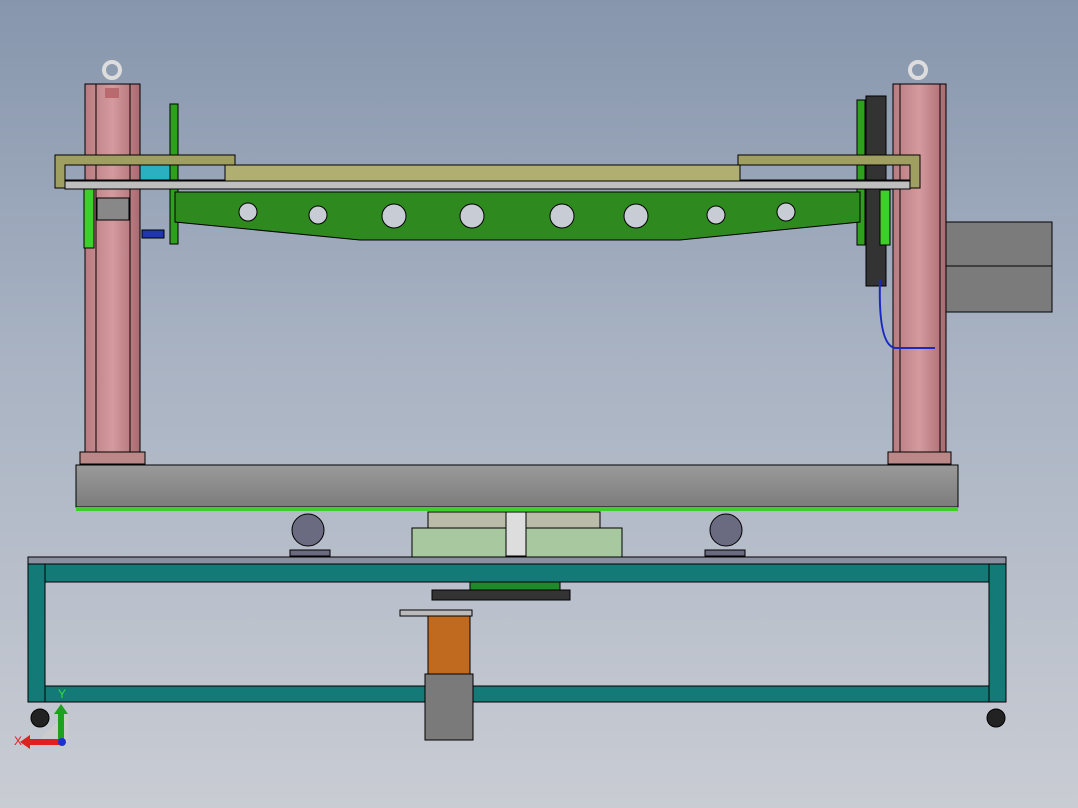  I want to click on lifting-eye-left, so click(112, 70).